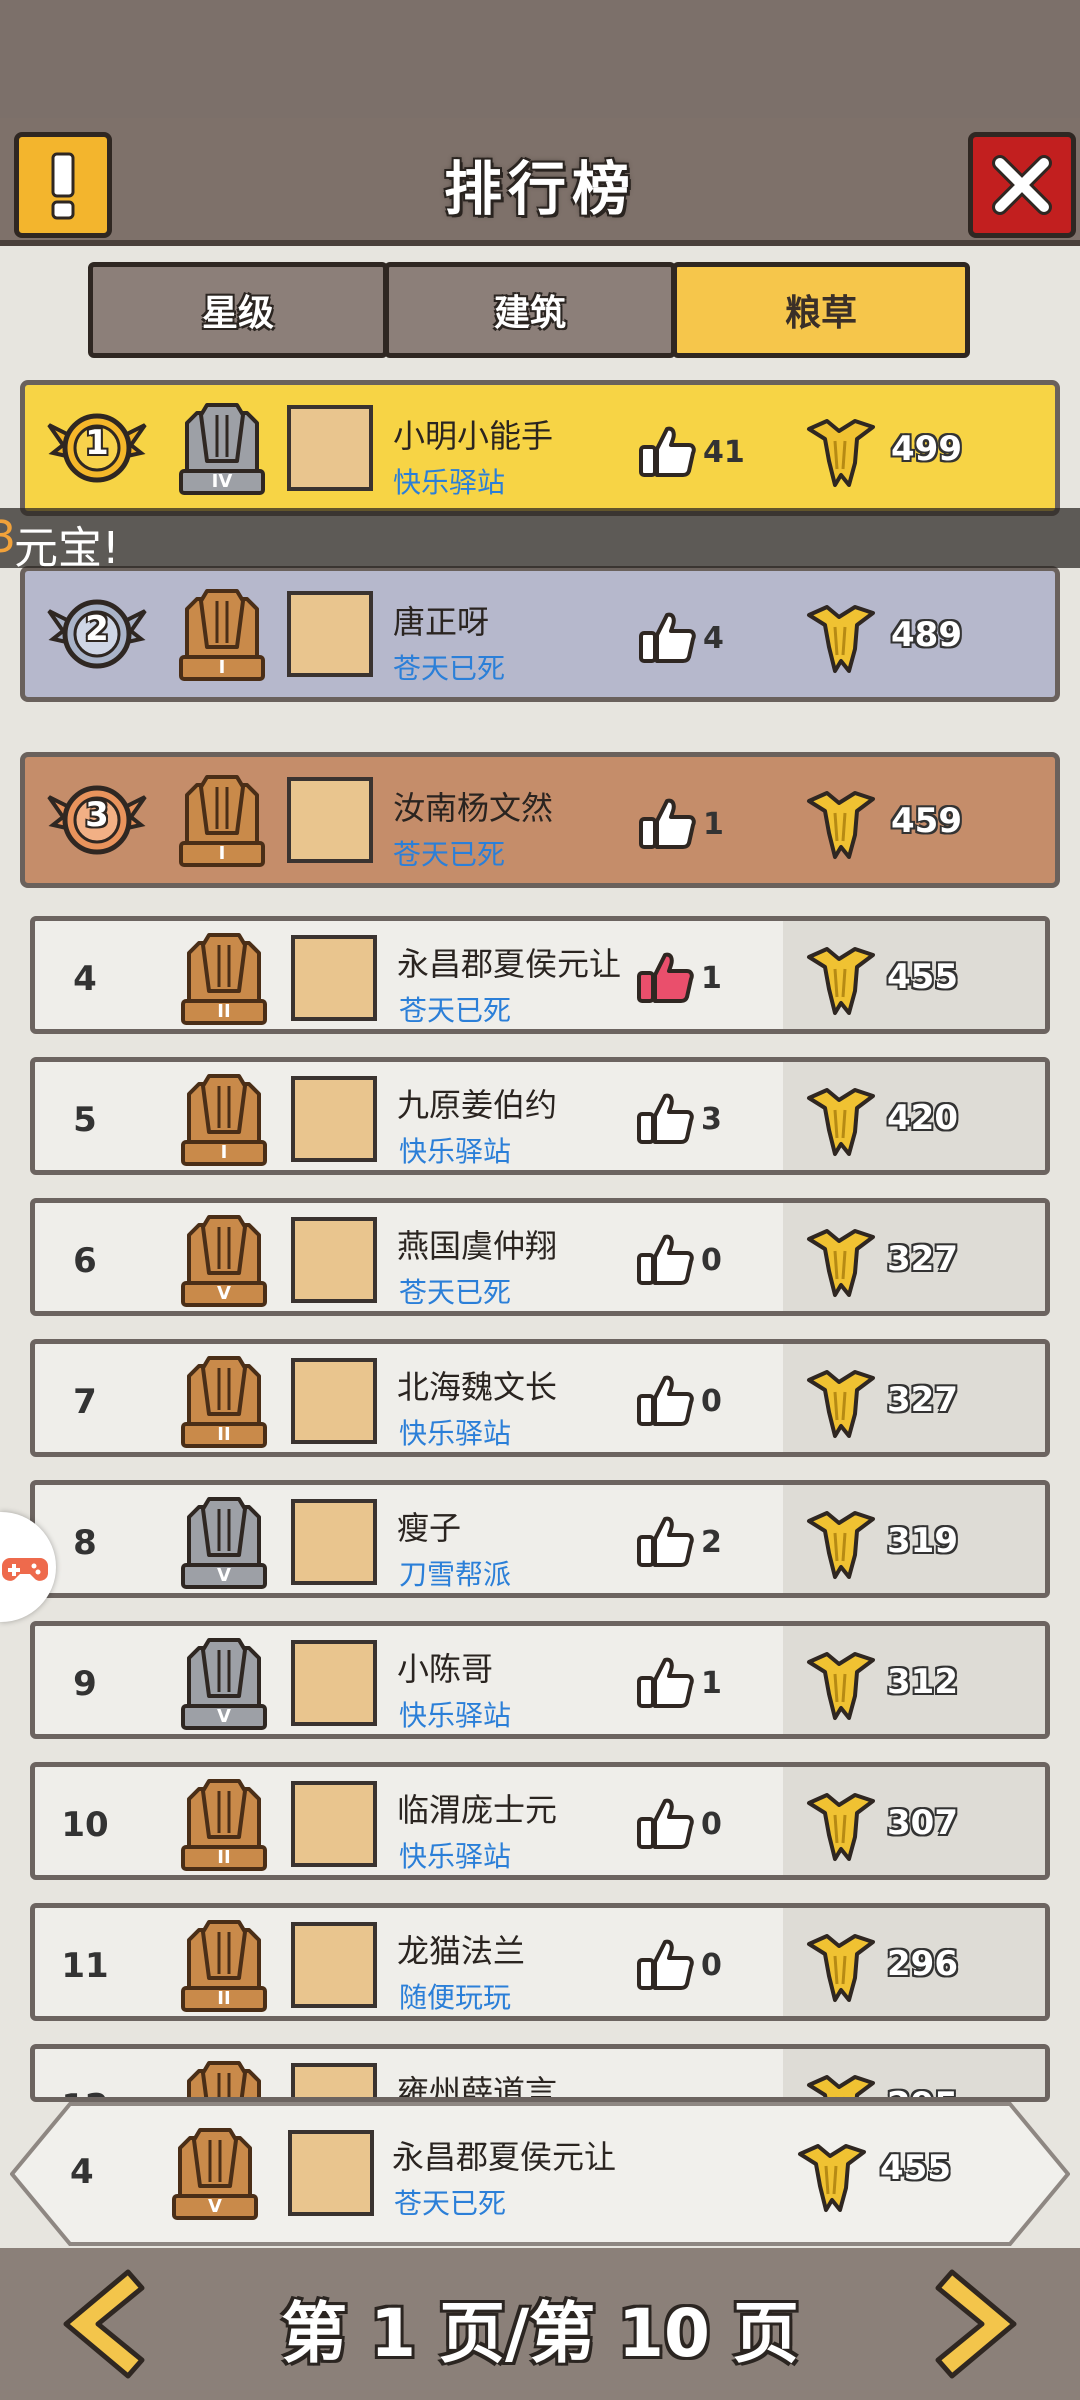  I want to click on like-button: 41, so click(697, 453).